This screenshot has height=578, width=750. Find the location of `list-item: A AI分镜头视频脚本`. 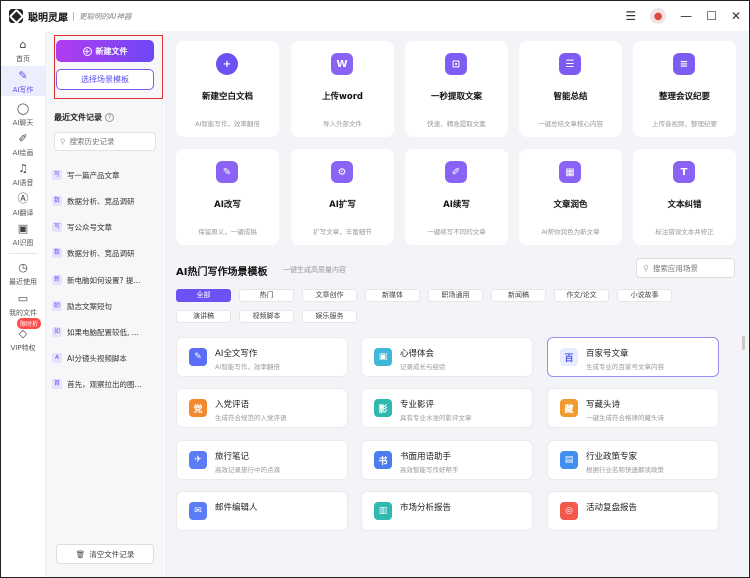

list-item: A AI分镜头视频脚本 is located at coordinates (106, 358).